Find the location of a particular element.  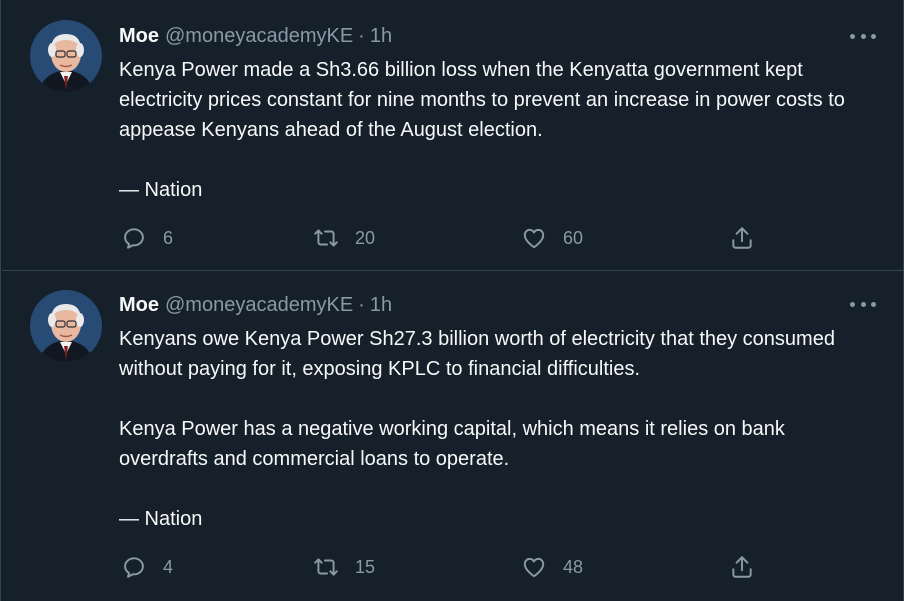

retweet-count: 20 is located at coordinates (365, 237).